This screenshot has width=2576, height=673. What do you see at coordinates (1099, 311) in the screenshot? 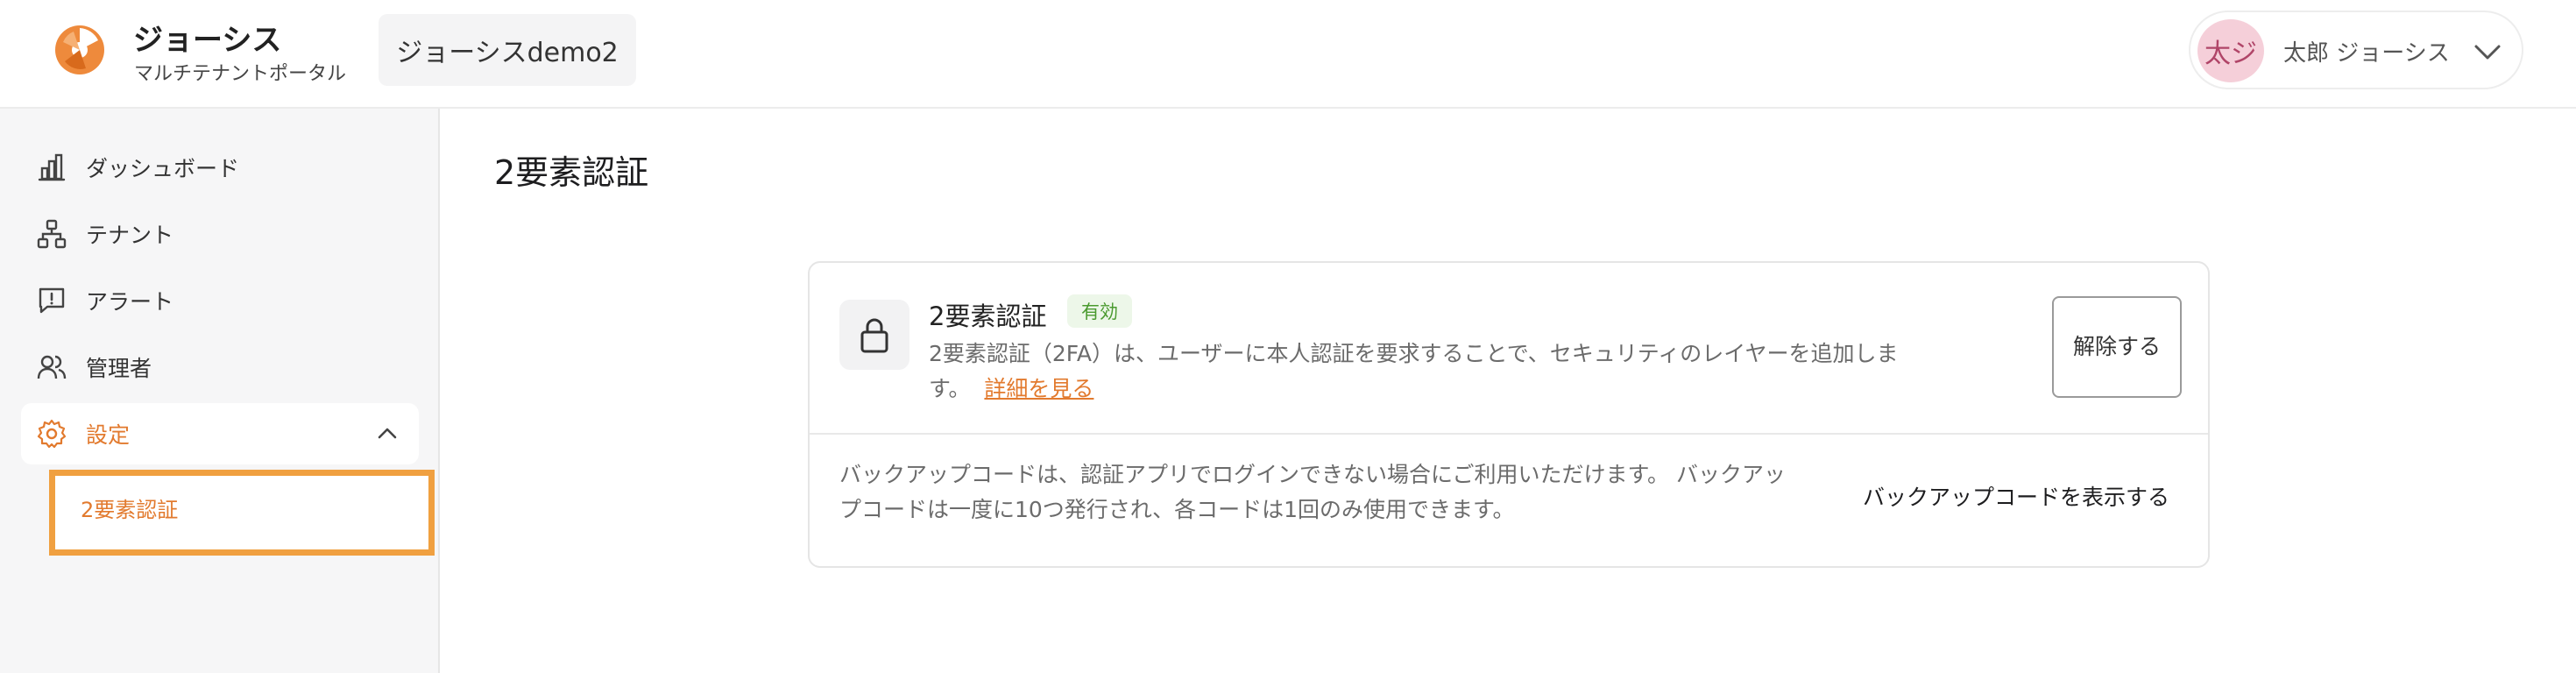
I see `status-badge: 有効` at bounding box center [1099, 311].